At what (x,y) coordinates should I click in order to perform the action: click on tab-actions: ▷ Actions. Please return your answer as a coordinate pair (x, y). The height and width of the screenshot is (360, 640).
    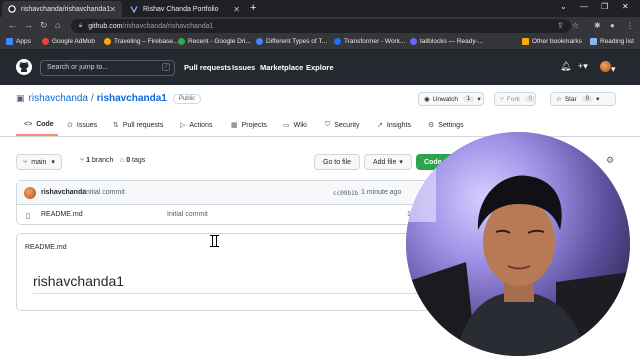
    Looking at the image, I should click on (196, 125).